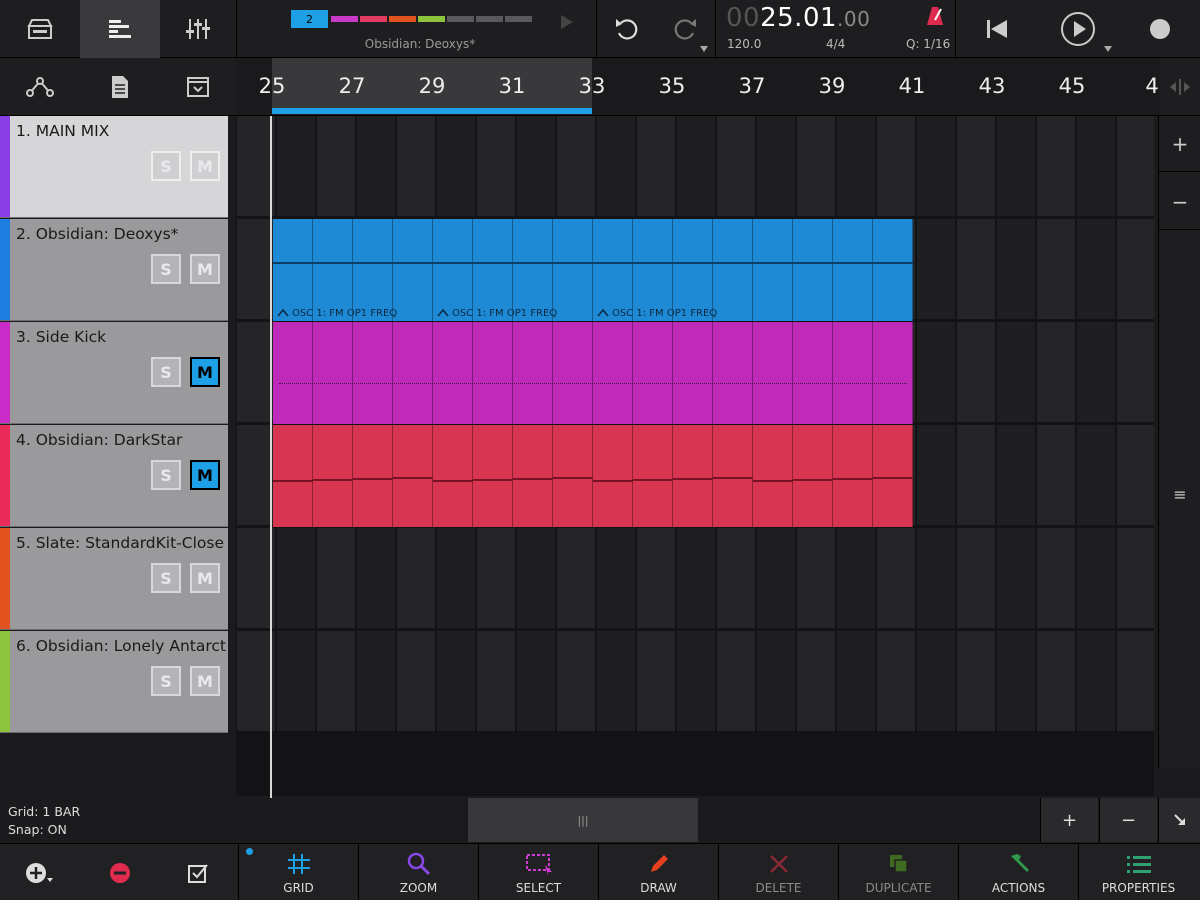  What do you see at coordinates (567, 22) in the screenshot?
I see `play-preview-icon` at bounding box center [567, 22].